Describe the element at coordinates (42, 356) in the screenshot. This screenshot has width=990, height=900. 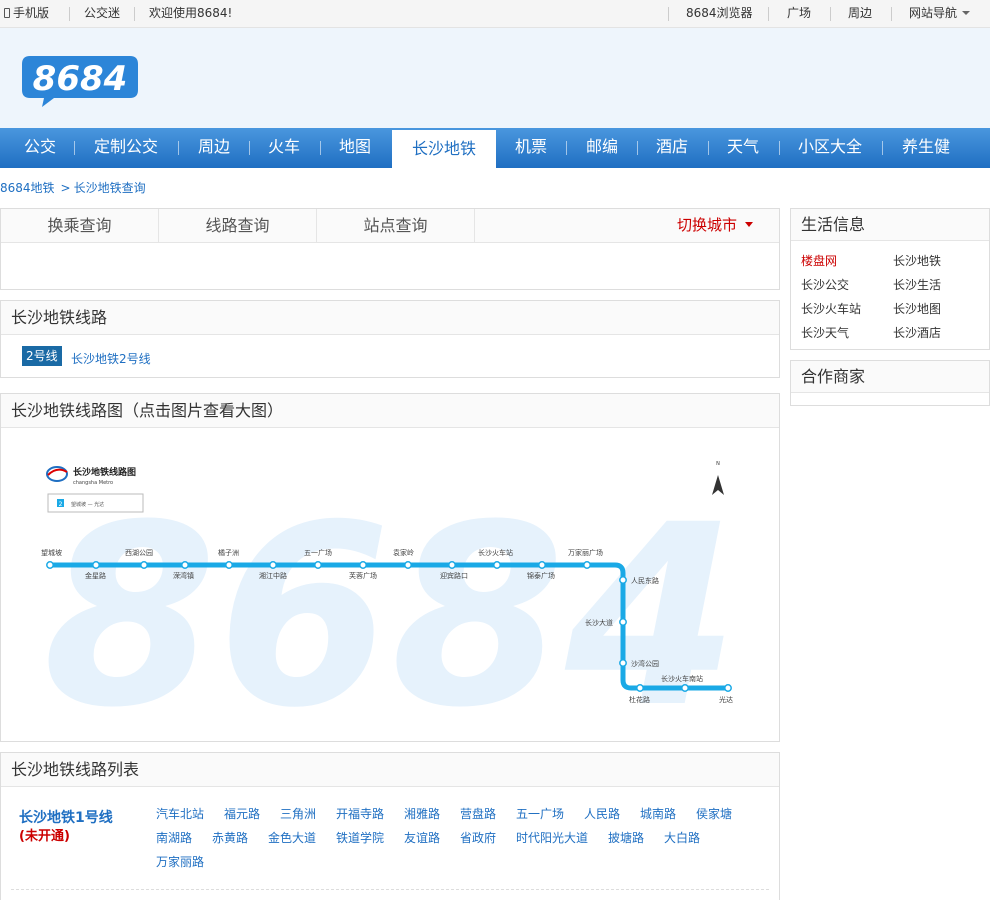
I see `line-badge: 2号线` at that location.